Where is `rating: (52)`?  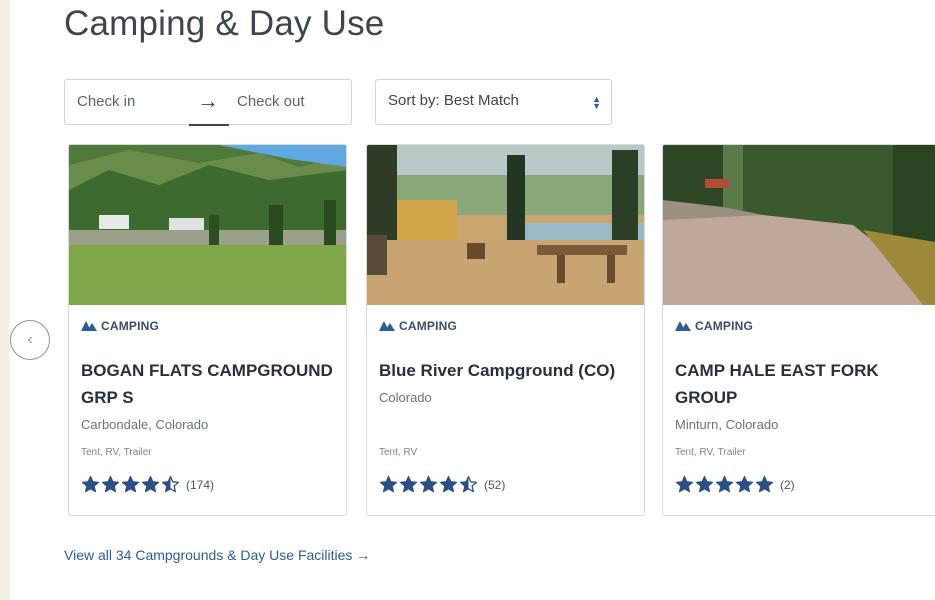
rating: (52) is located at coordinates (442, 484).